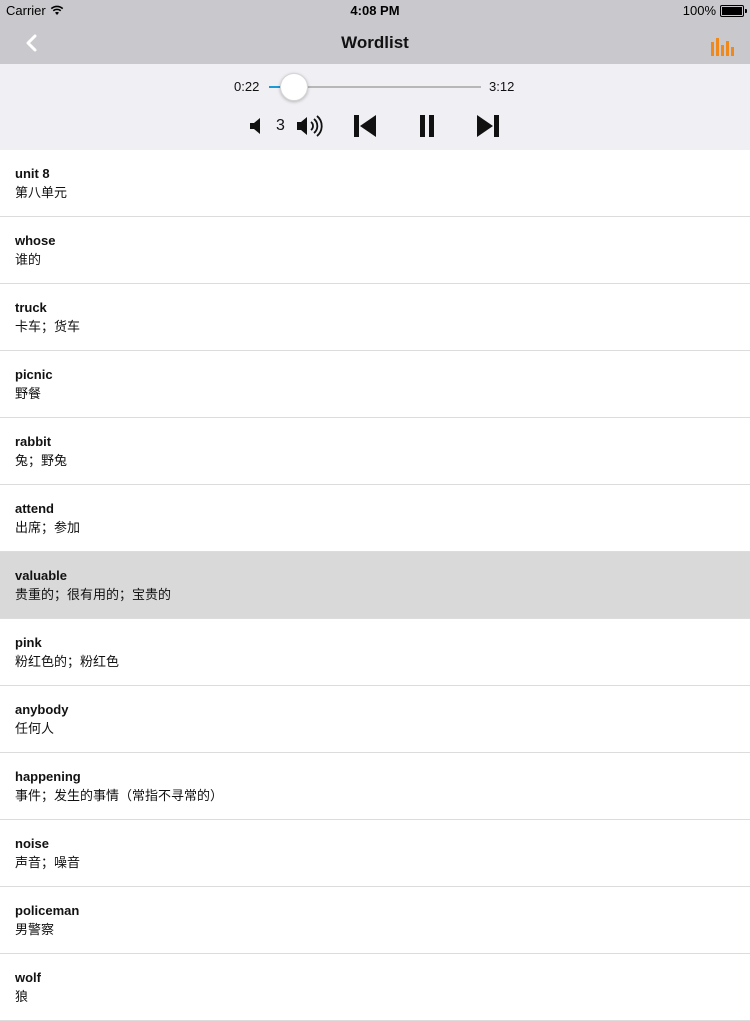 Image resolution: width=750 pixels, height=1021 pixels. What do you see at coordinates (375, 920) in the screenshot?
I see `word-list-item: policeman 男警察` at bounding box center [375, 920].